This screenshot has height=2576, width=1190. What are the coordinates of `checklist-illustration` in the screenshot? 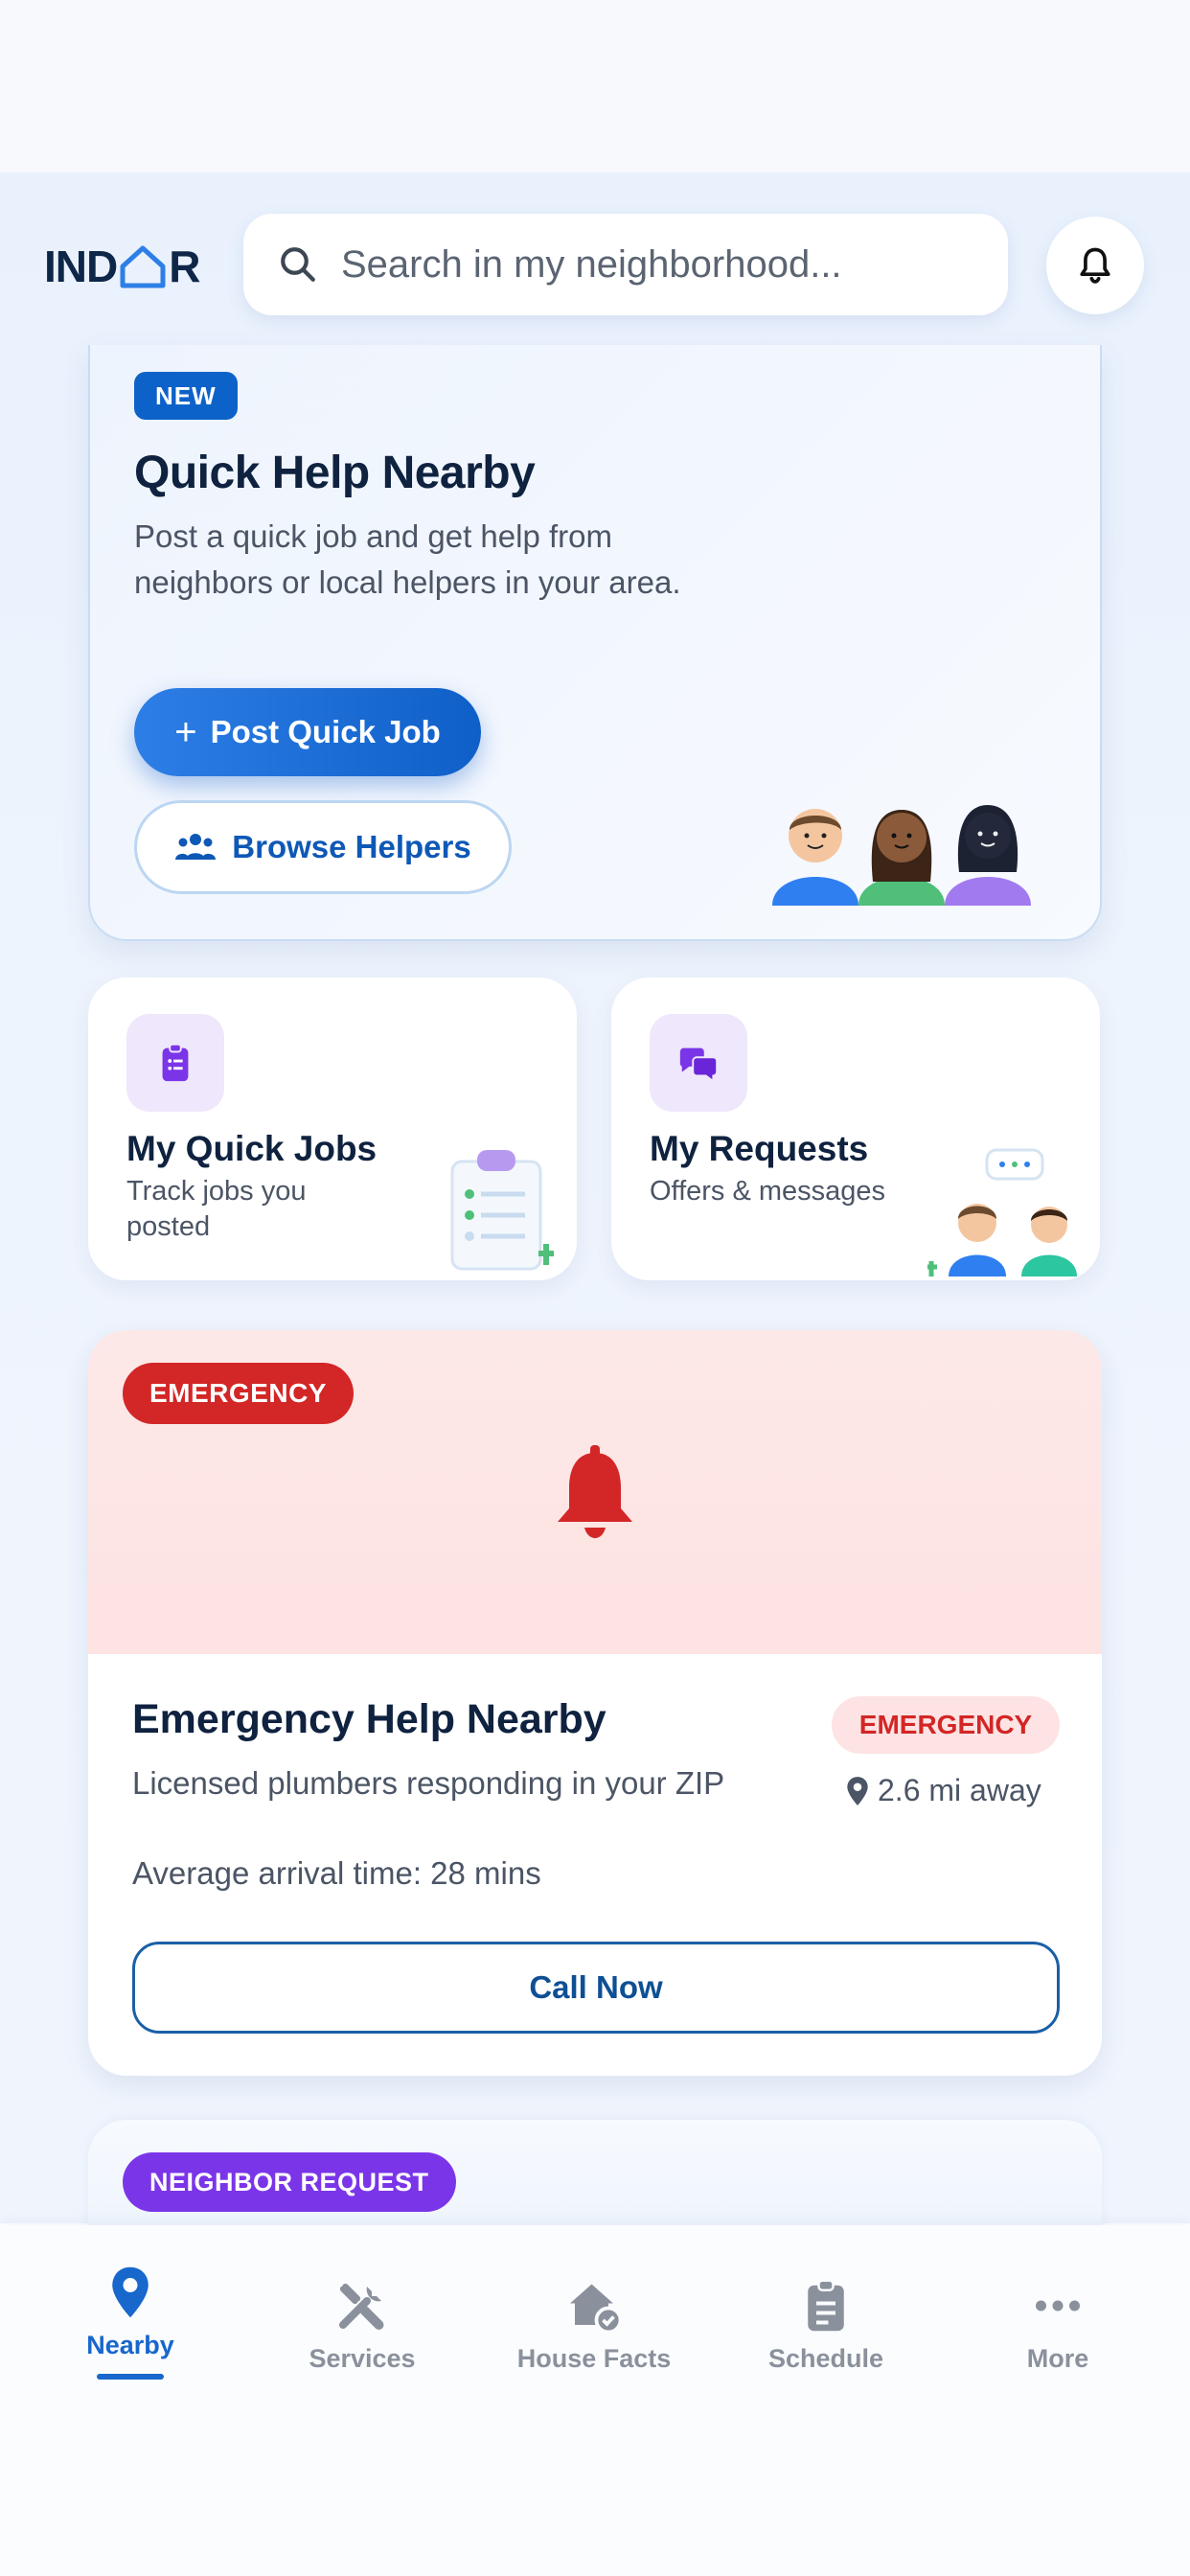 It's located at (502, 1210).